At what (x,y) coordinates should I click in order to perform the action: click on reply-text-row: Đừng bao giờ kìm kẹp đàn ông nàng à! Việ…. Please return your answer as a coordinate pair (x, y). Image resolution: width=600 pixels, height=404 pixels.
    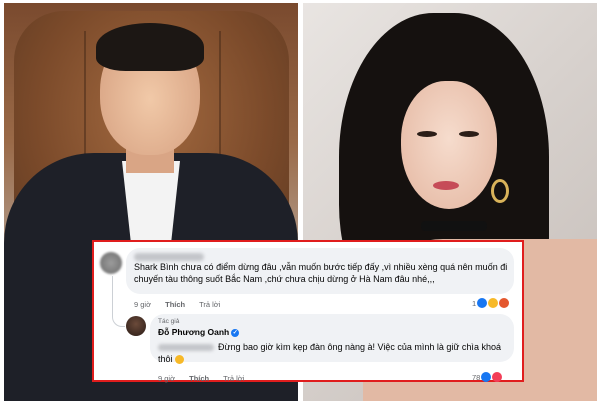
    Looking at the image, I should click on (334, 353).